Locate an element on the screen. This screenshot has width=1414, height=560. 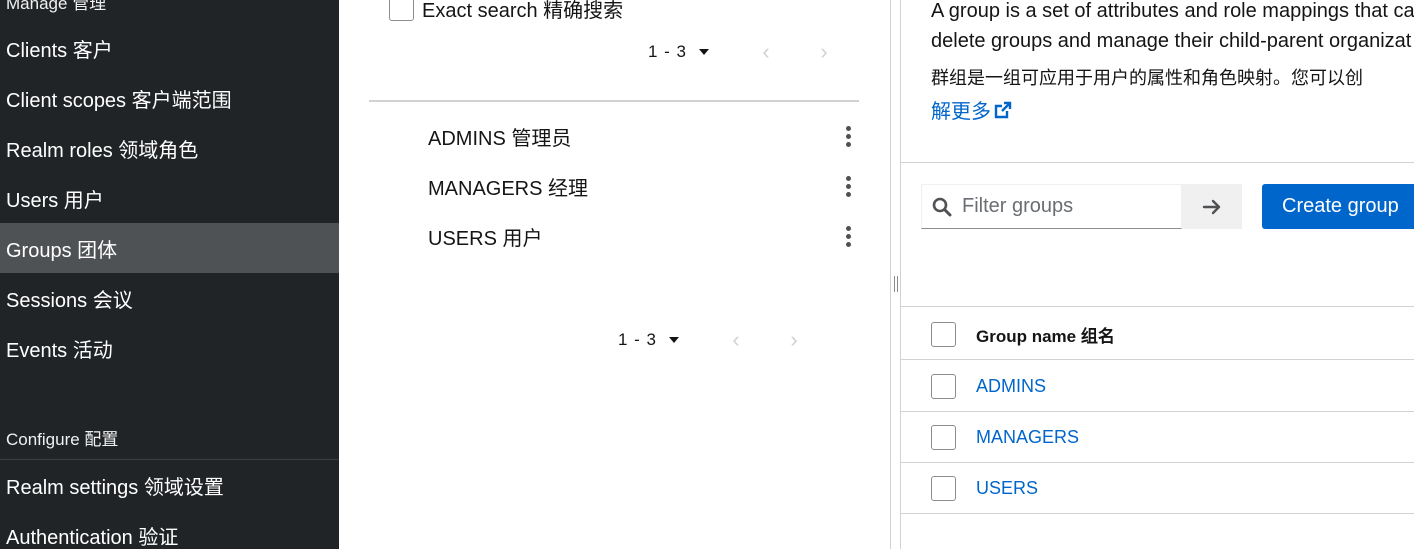
create-group-button: Create group is located at coordinates (1338, 206).